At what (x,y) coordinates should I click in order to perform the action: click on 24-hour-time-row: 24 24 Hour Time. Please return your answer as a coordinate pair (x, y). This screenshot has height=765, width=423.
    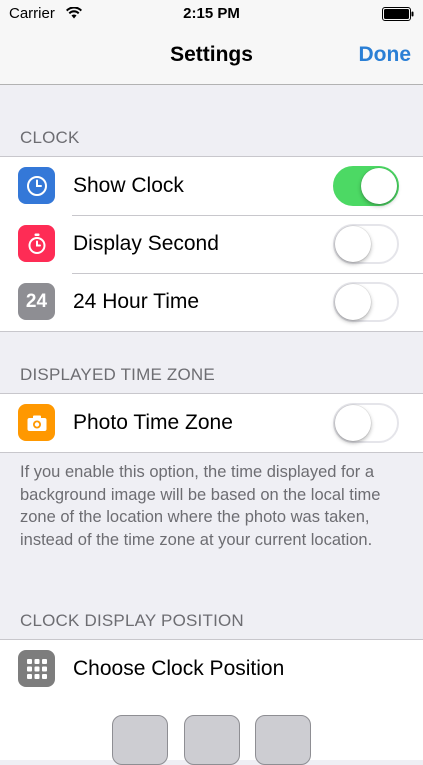
    Looking at the image, I should click on (211, 302).